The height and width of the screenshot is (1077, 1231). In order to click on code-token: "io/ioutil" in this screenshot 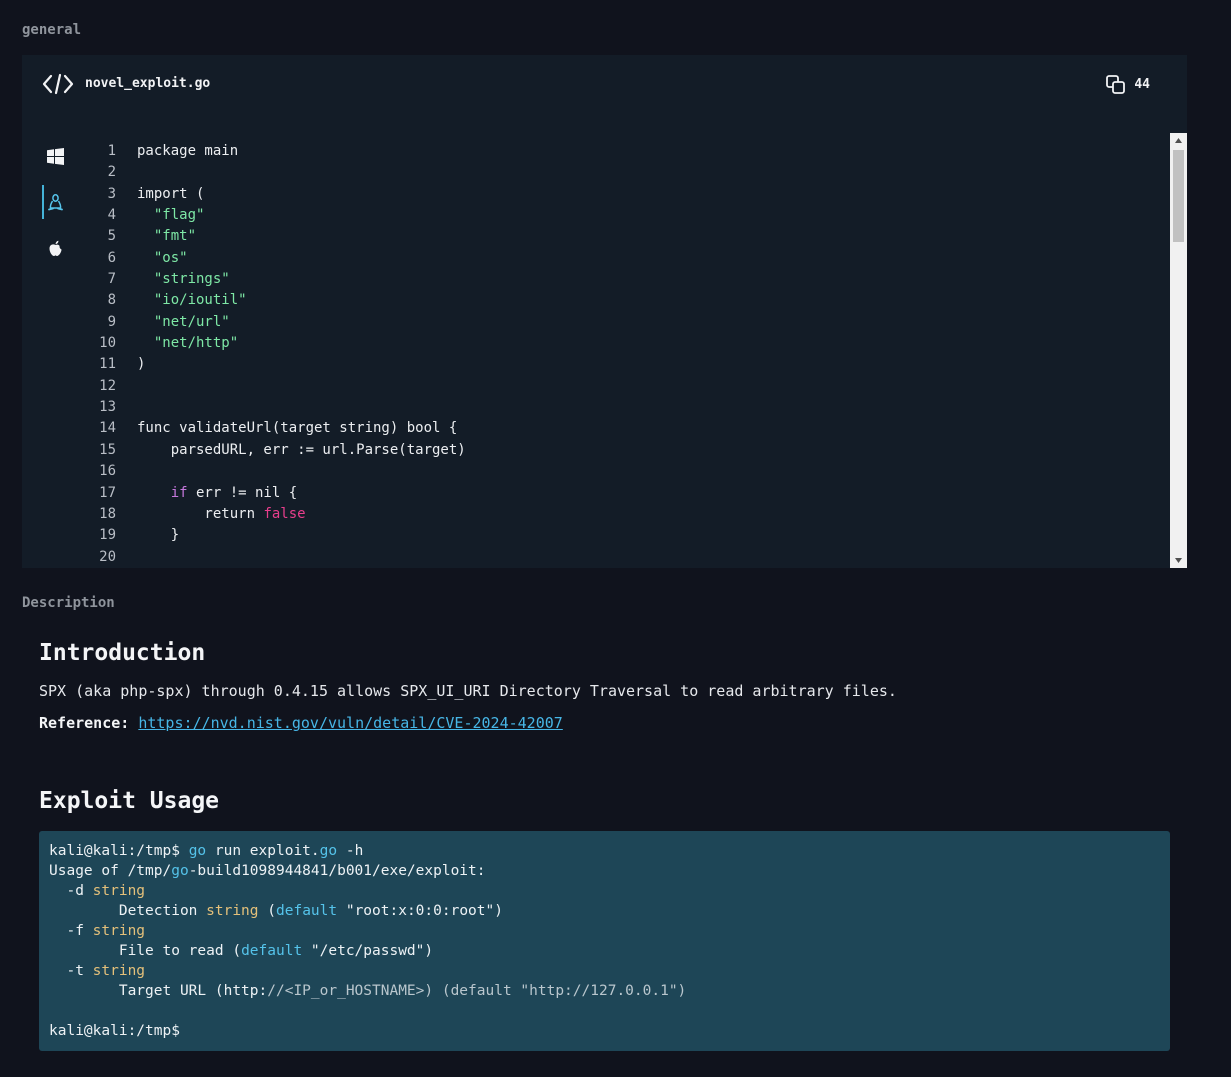, I will do `click(200, 300)`.